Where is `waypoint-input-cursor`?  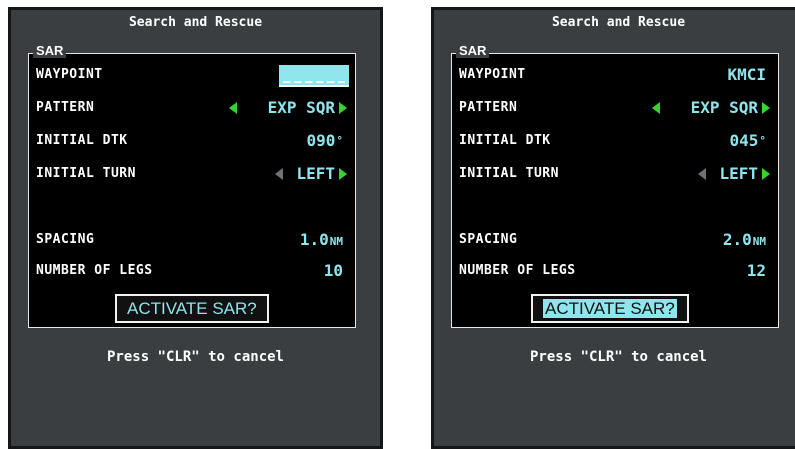
waypoint-input-cursor is located at coordinates (314, 76).